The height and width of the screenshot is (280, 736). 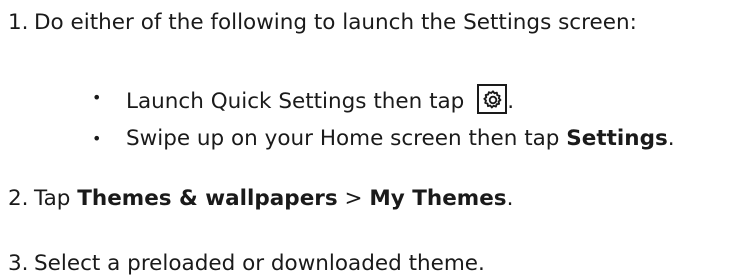 I want to click on step-2: 2. Tap Themes & wallpapers > My Themes., so click(x=256, y=199).